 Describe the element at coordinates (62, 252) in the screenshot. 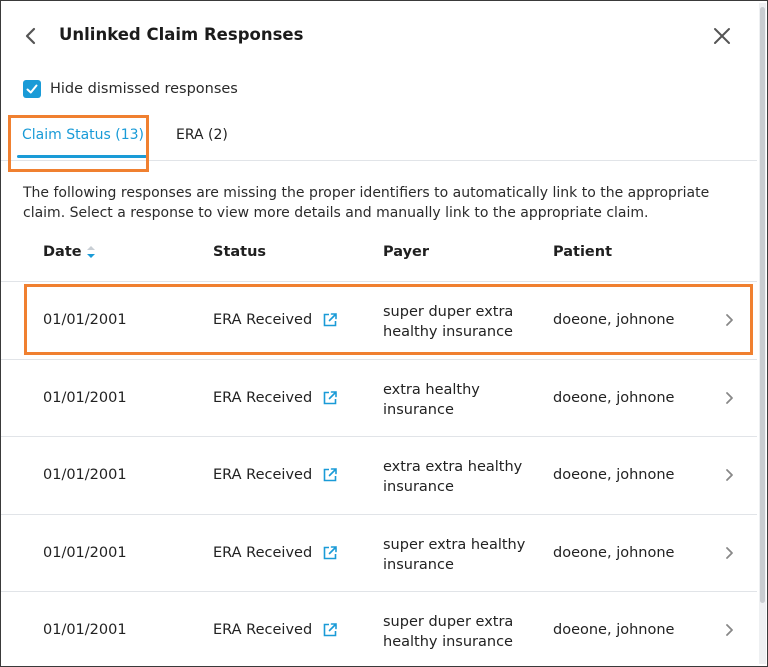

I see `column-header-date-label: Date` at that location.